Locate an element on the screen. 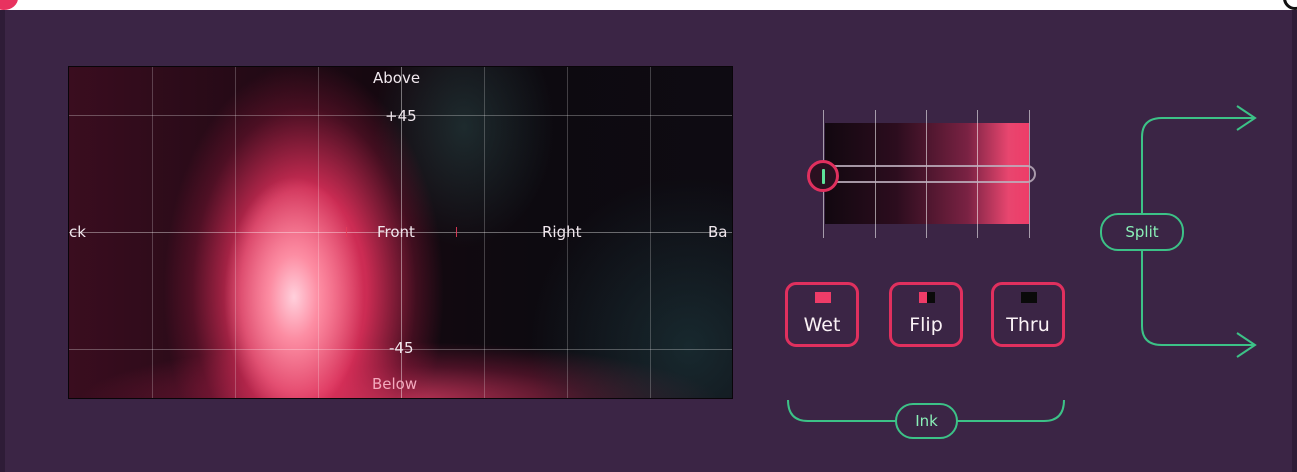  split-button: Split is located at coordinates (1142, 232).